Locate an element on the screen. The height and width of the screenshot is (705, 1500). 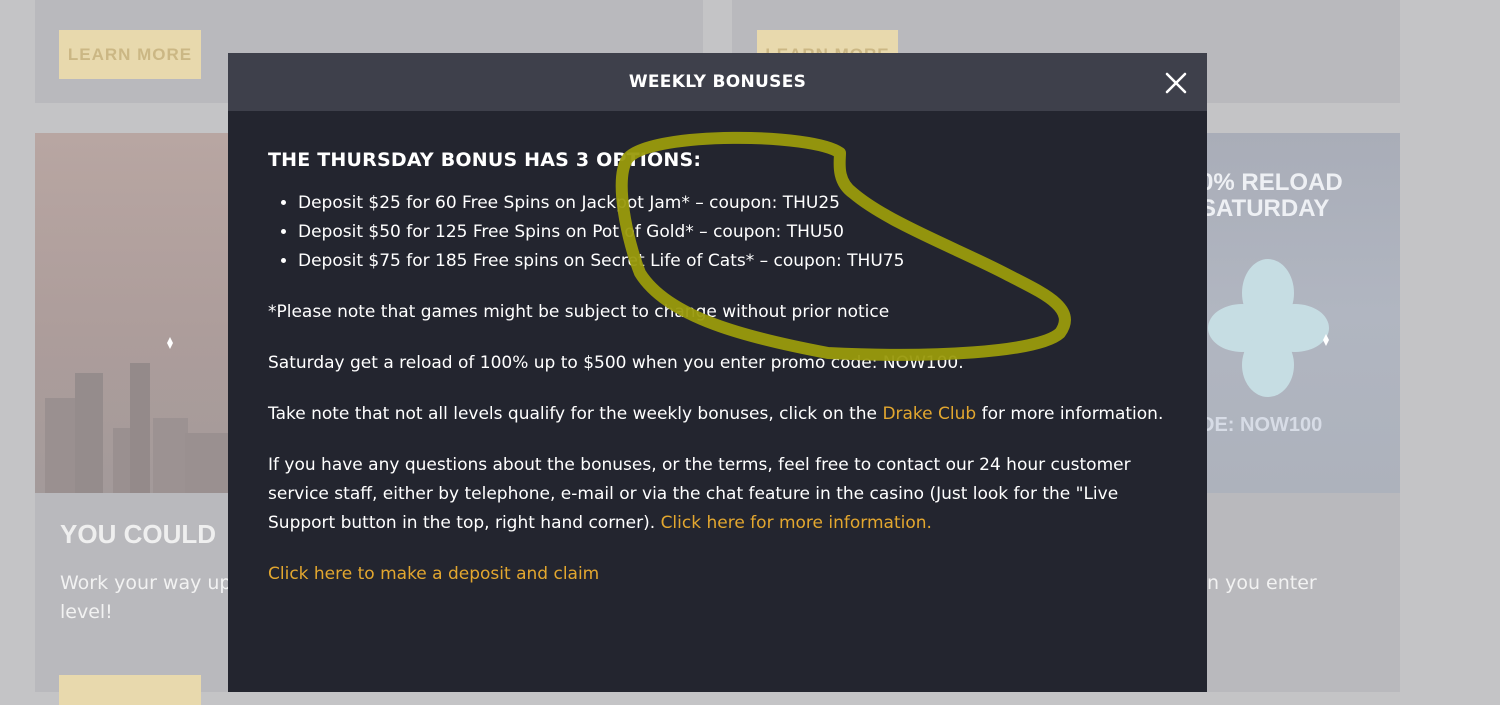
left-card-text-line2: level! is located at coordinates (86, 612).